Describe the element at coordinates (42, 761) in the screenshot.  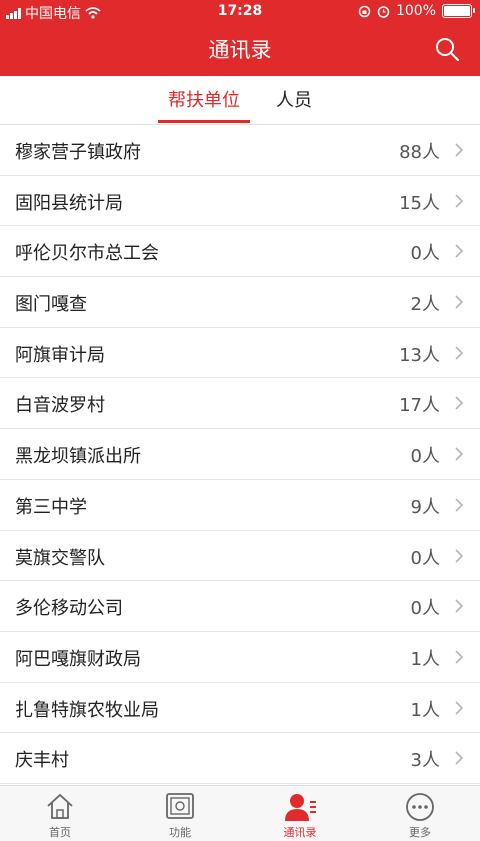
I see `unit-name: 庆丰村` at that location.